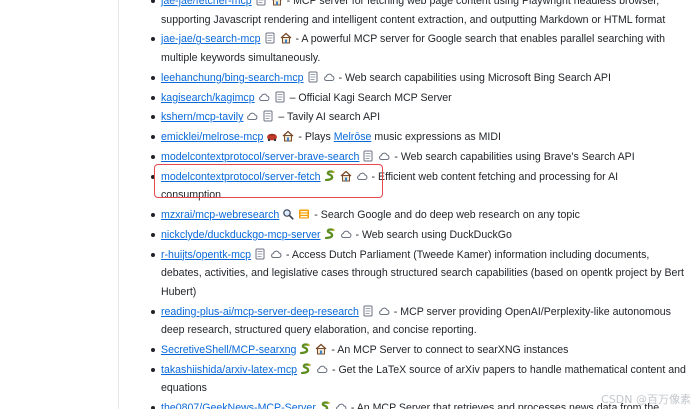 This screenshot has height=409, width=697. What do you see at coordinates (228, 350) in the screenshot?
I see `repo-link: SecretiveShell/MCP-searxng` at bounding box center [228, 350].